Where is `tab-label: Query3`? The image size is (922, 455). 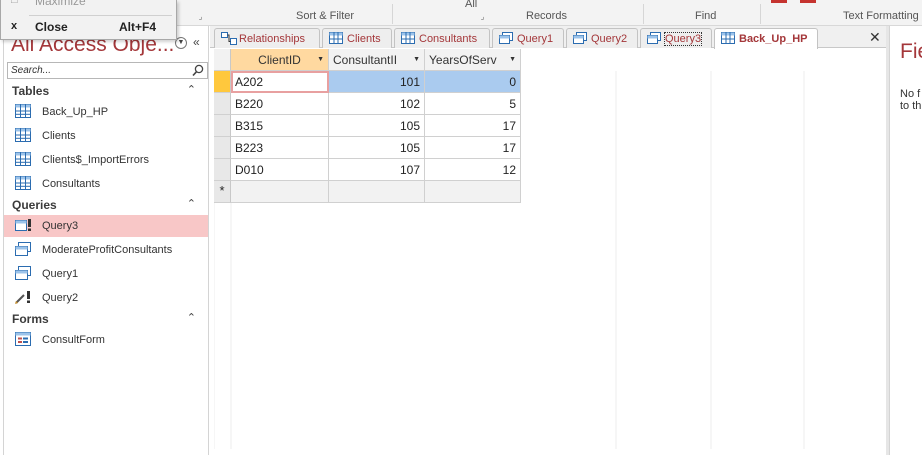
tab-label: Query3 is located at coordinates (683, 39).